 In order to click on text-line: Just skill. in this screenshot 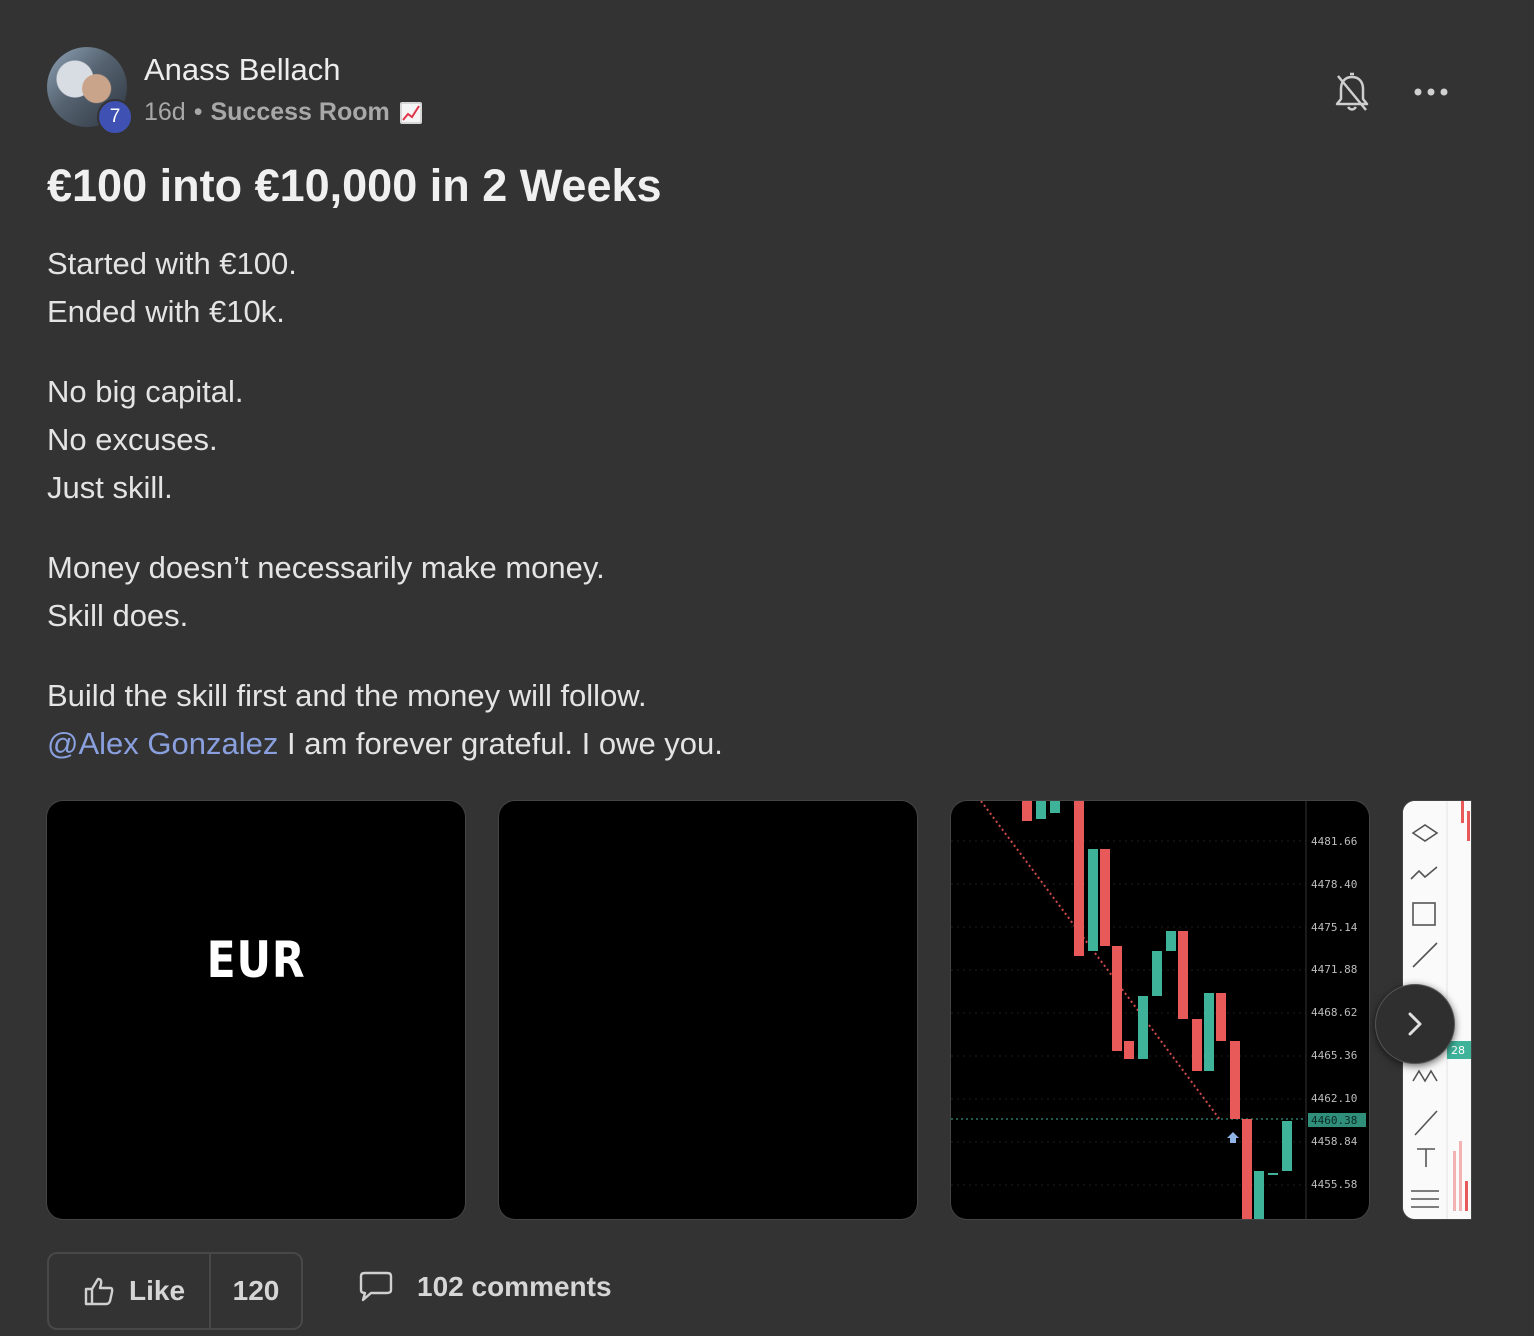, I will do `click(110, 487)`.